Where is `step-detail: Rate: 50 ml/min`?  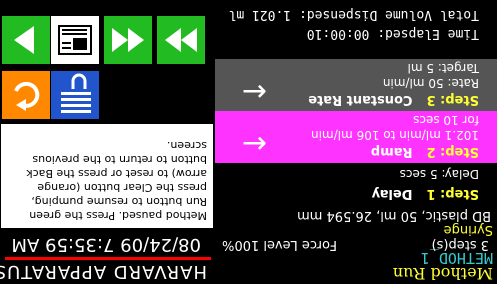 step-detail: Rate: 50 ml/min is located at coordinates (430, 83).